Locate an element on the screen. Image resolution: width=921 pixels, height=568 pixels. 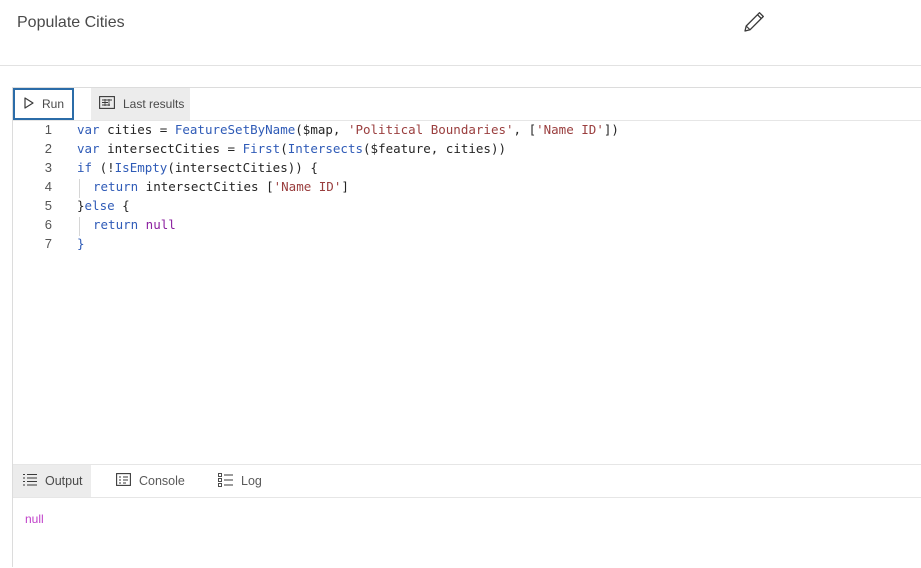
code-token: (intersectCities)) { is located at coordinates (242, 167).